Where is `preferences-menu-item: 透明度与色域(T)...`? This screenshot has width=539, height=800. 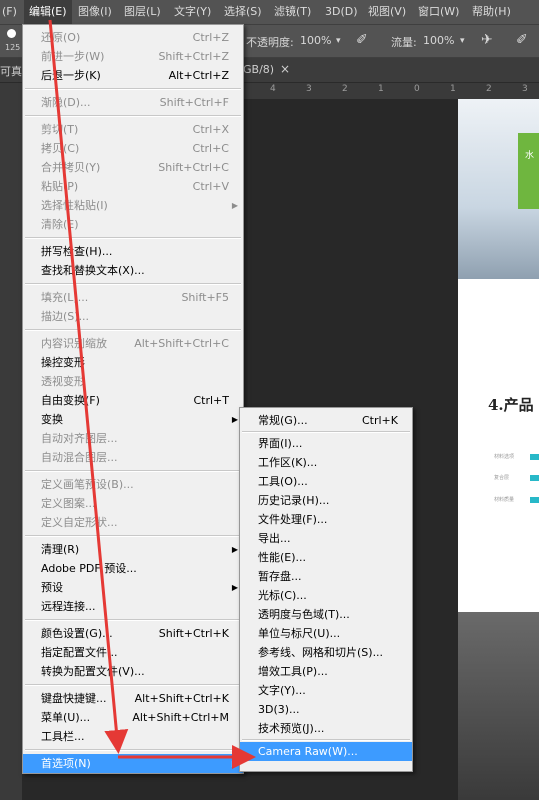 preferences-menu-item: 透明度与色域(T)... is located at coordinates (326, 614).